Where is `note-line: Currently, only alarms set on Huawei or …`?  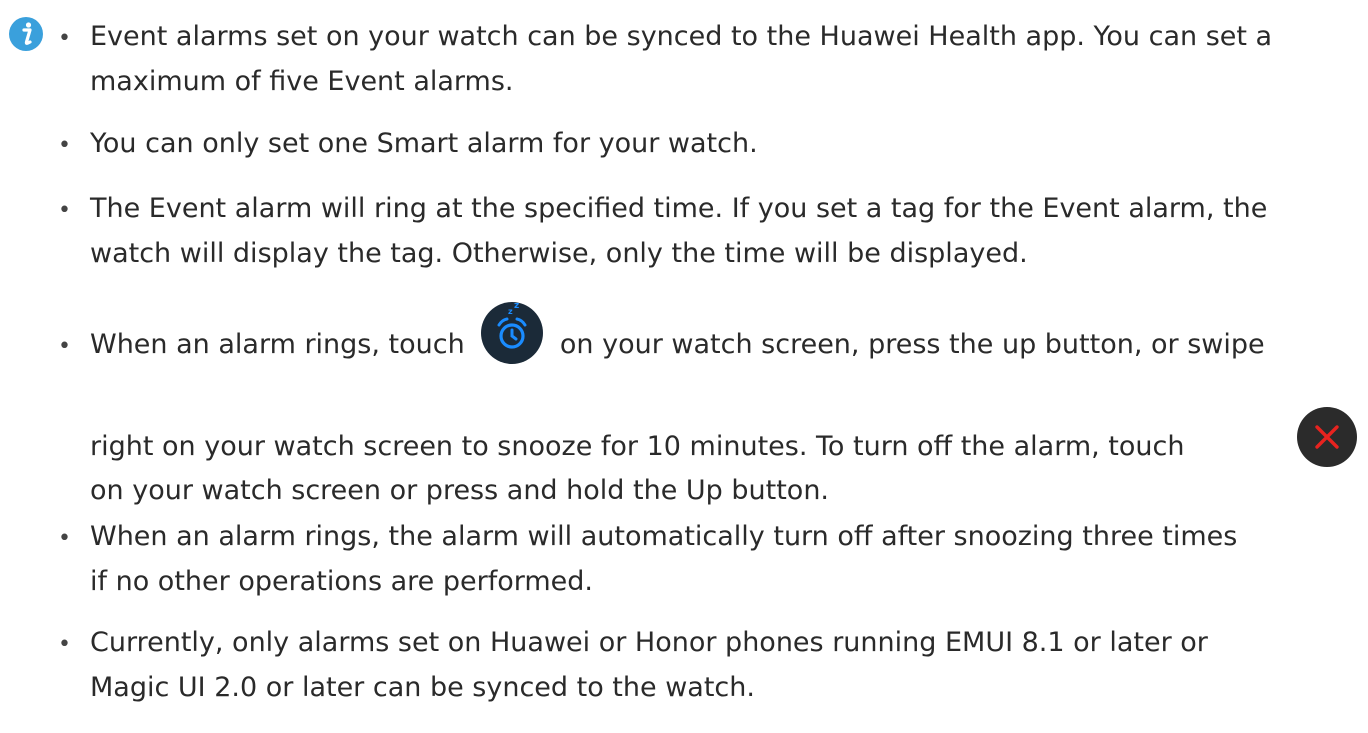
note-line: Currently, only alarms set on Huawei or … is located at coordinates (649, 642).